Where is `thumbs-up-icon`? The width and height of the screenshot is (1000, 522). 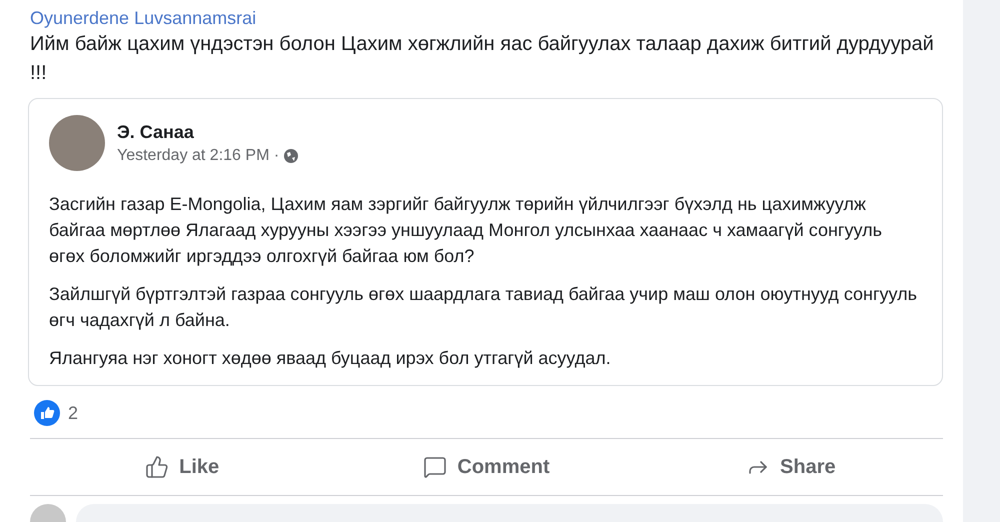
thumbs-up-icon is located at coordinates (157, 467).